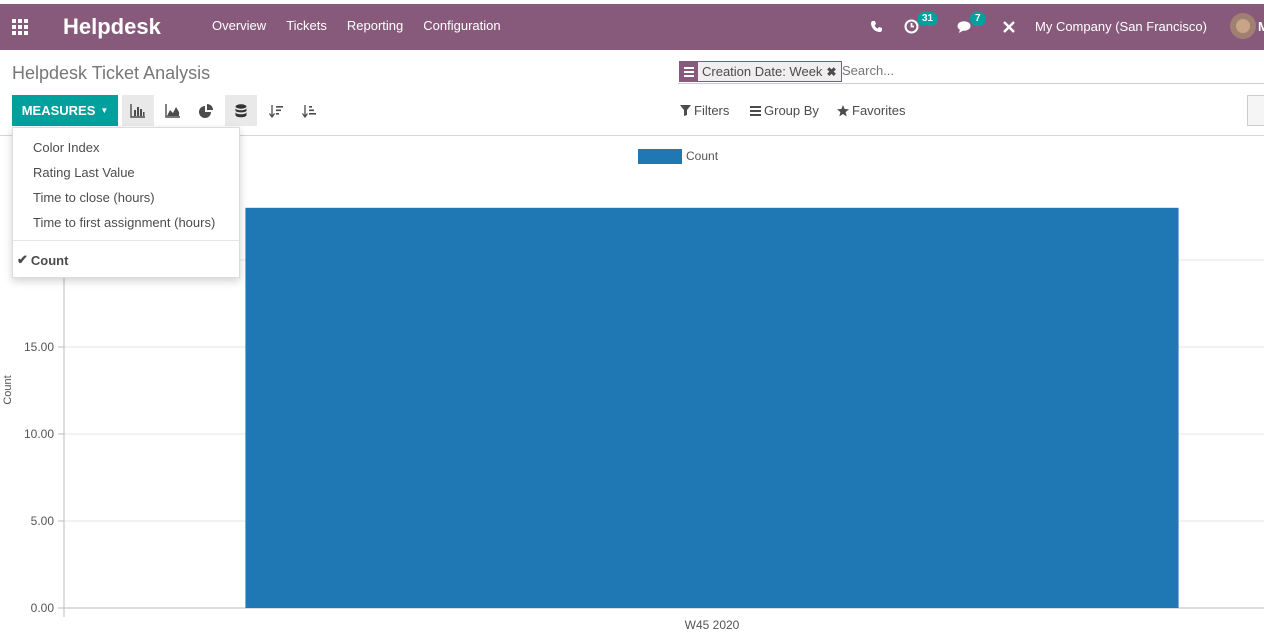 The width and height of the screenshot is (1264, 641). Describe the element at coordinates (833, 72) in the screenshot. I see `facet-remove-icon: ✖` at that location.